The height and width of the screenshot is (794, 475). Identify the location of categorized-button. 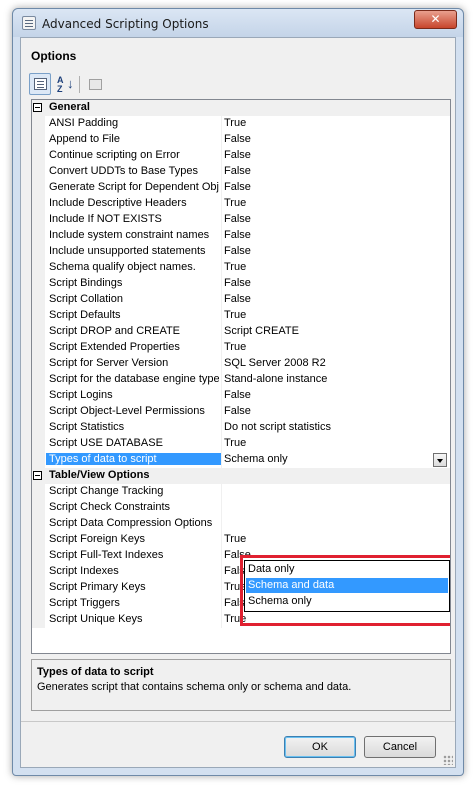
(40, 84).